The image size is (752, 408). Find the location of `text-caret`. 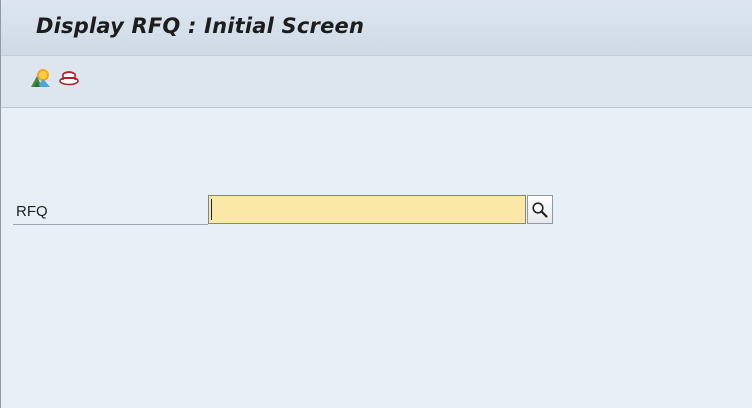

text-caret is located at coordinates (211, 209).